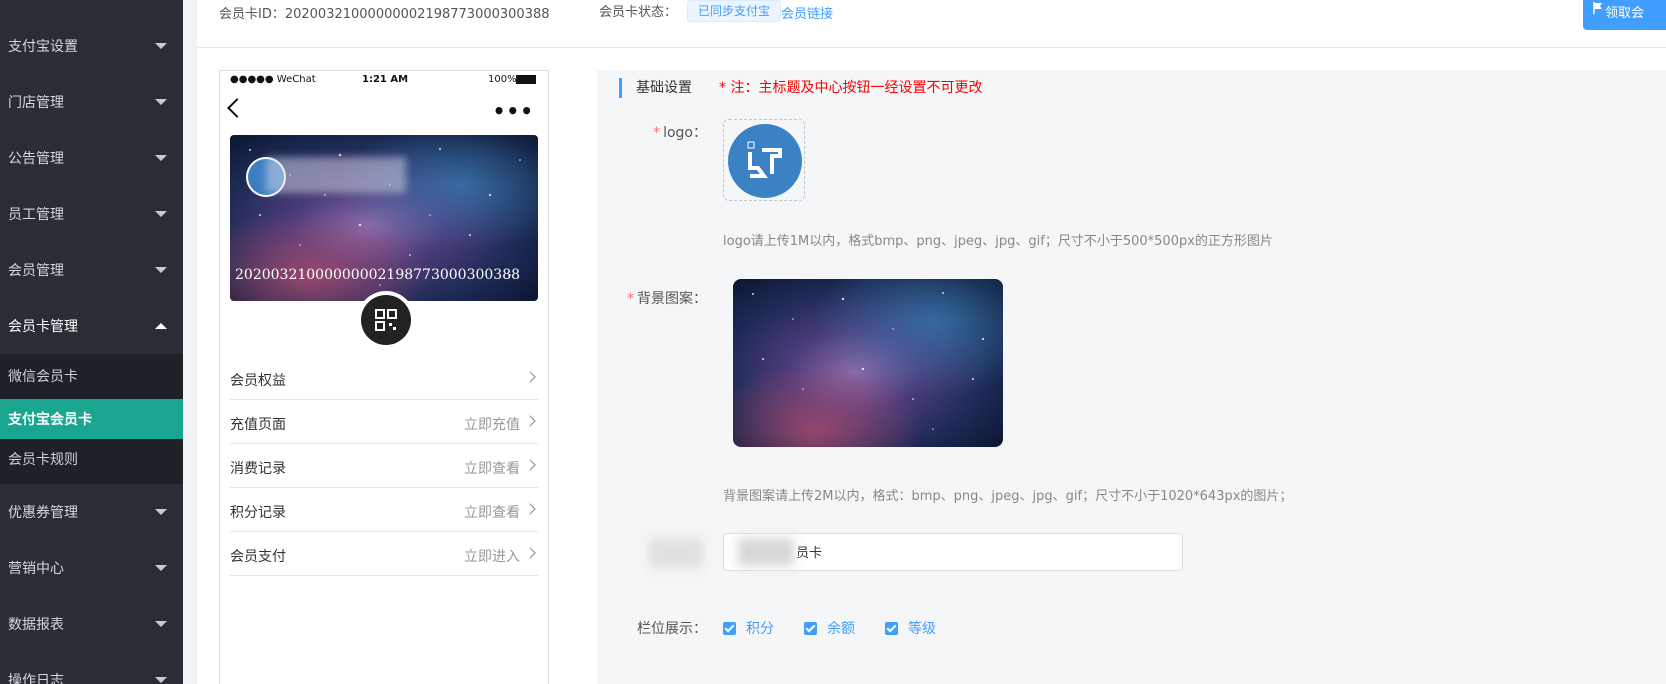 This screenshot has height=684, width=1666. Describe the element at coordinates (91, 512) in the screenshot. I see `sidebar-item-coupon: 优惠券管理` at that location.